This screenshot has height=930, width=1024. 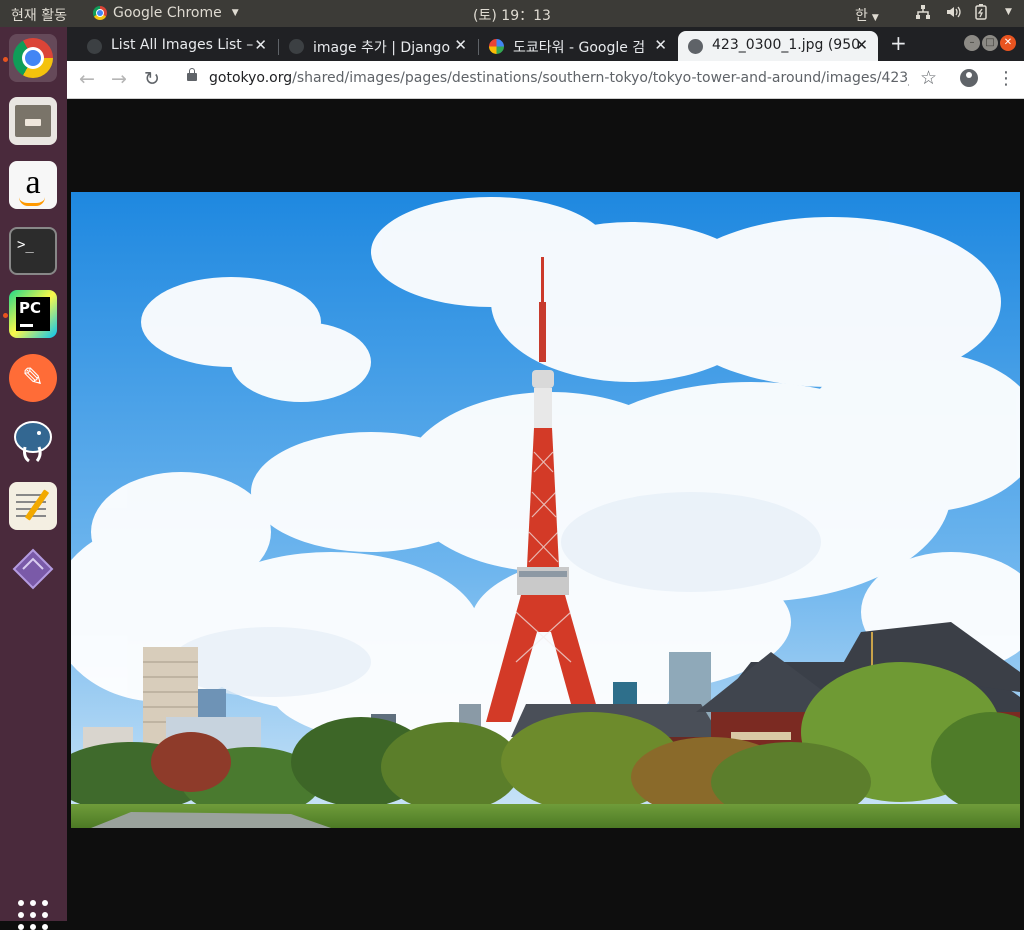 I want to click on launcher-terminal: >_, so click(x=33, y=251).